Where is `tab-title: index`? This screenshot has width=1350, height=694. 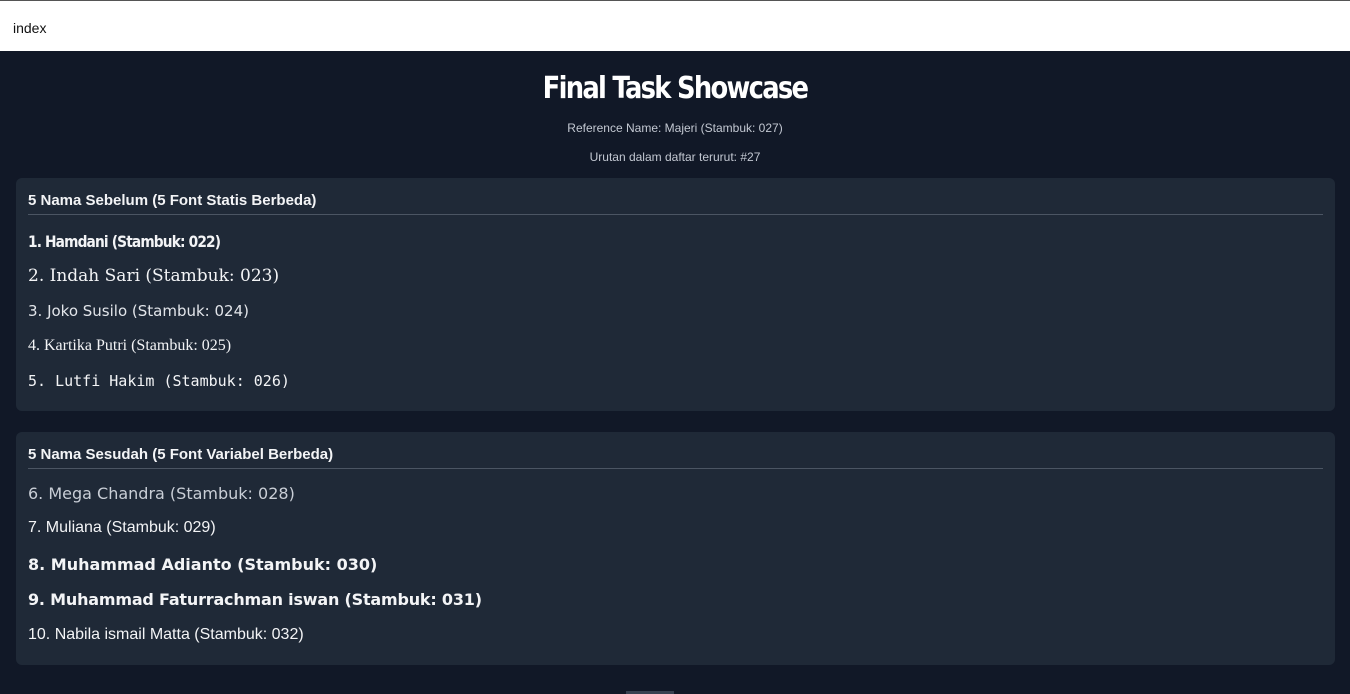 tab-title: index is located at coordinates (29, 28).